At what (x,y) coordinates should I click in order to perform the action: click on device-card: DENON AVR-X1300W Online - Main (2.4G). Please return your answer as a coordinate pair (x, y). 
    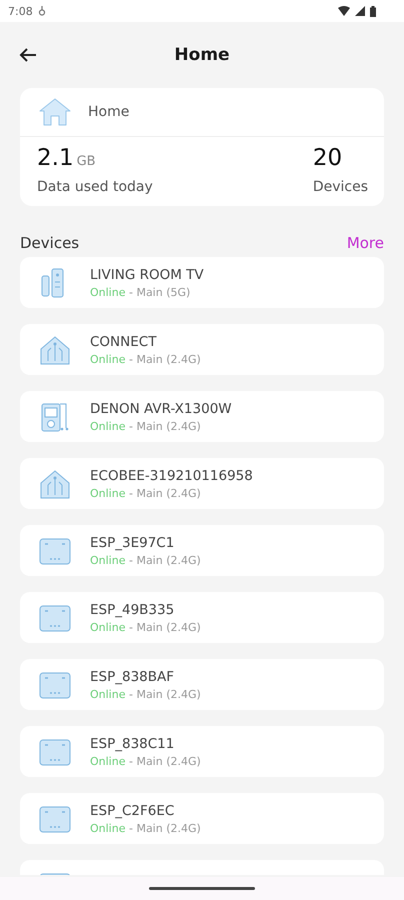
    Looking at the image, I should click on (202, 416).